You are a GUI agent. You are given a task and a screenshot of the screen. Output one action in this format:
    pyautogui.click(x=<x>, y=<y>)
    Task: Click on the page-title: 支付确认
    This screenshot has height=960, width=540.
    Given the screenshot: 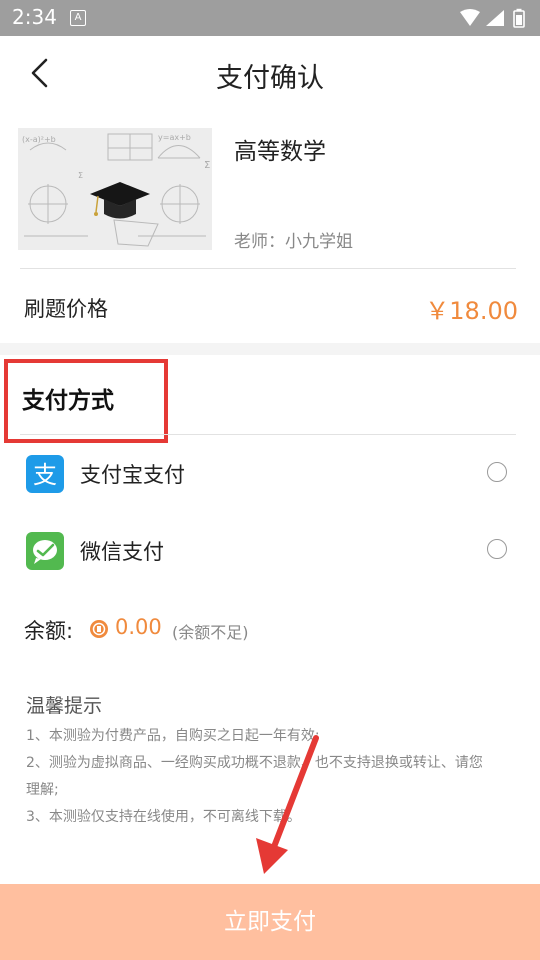 What is the action you would take?
    pyautogui.click(x=270, y=78)
    